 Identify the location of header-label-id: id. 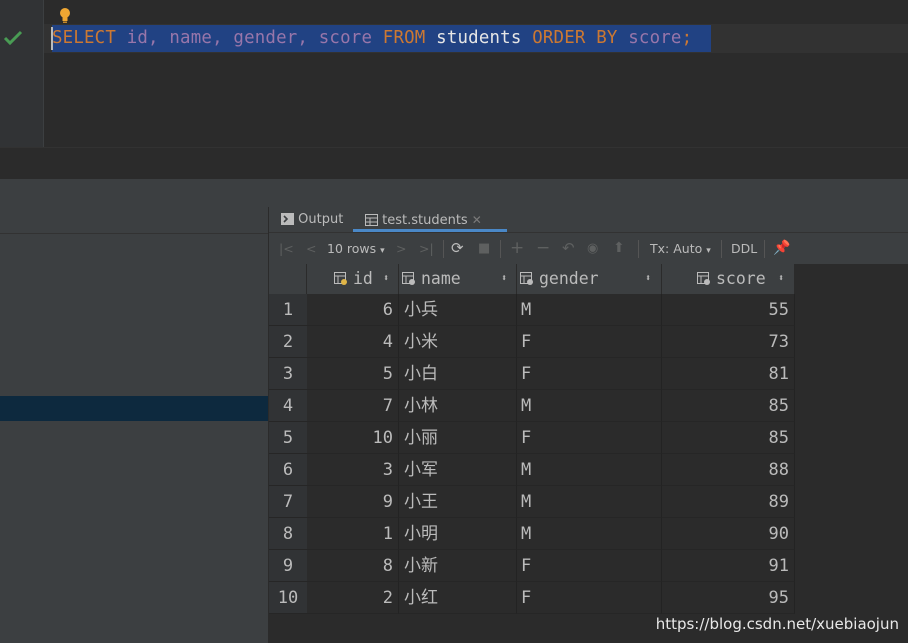
(363, 278).